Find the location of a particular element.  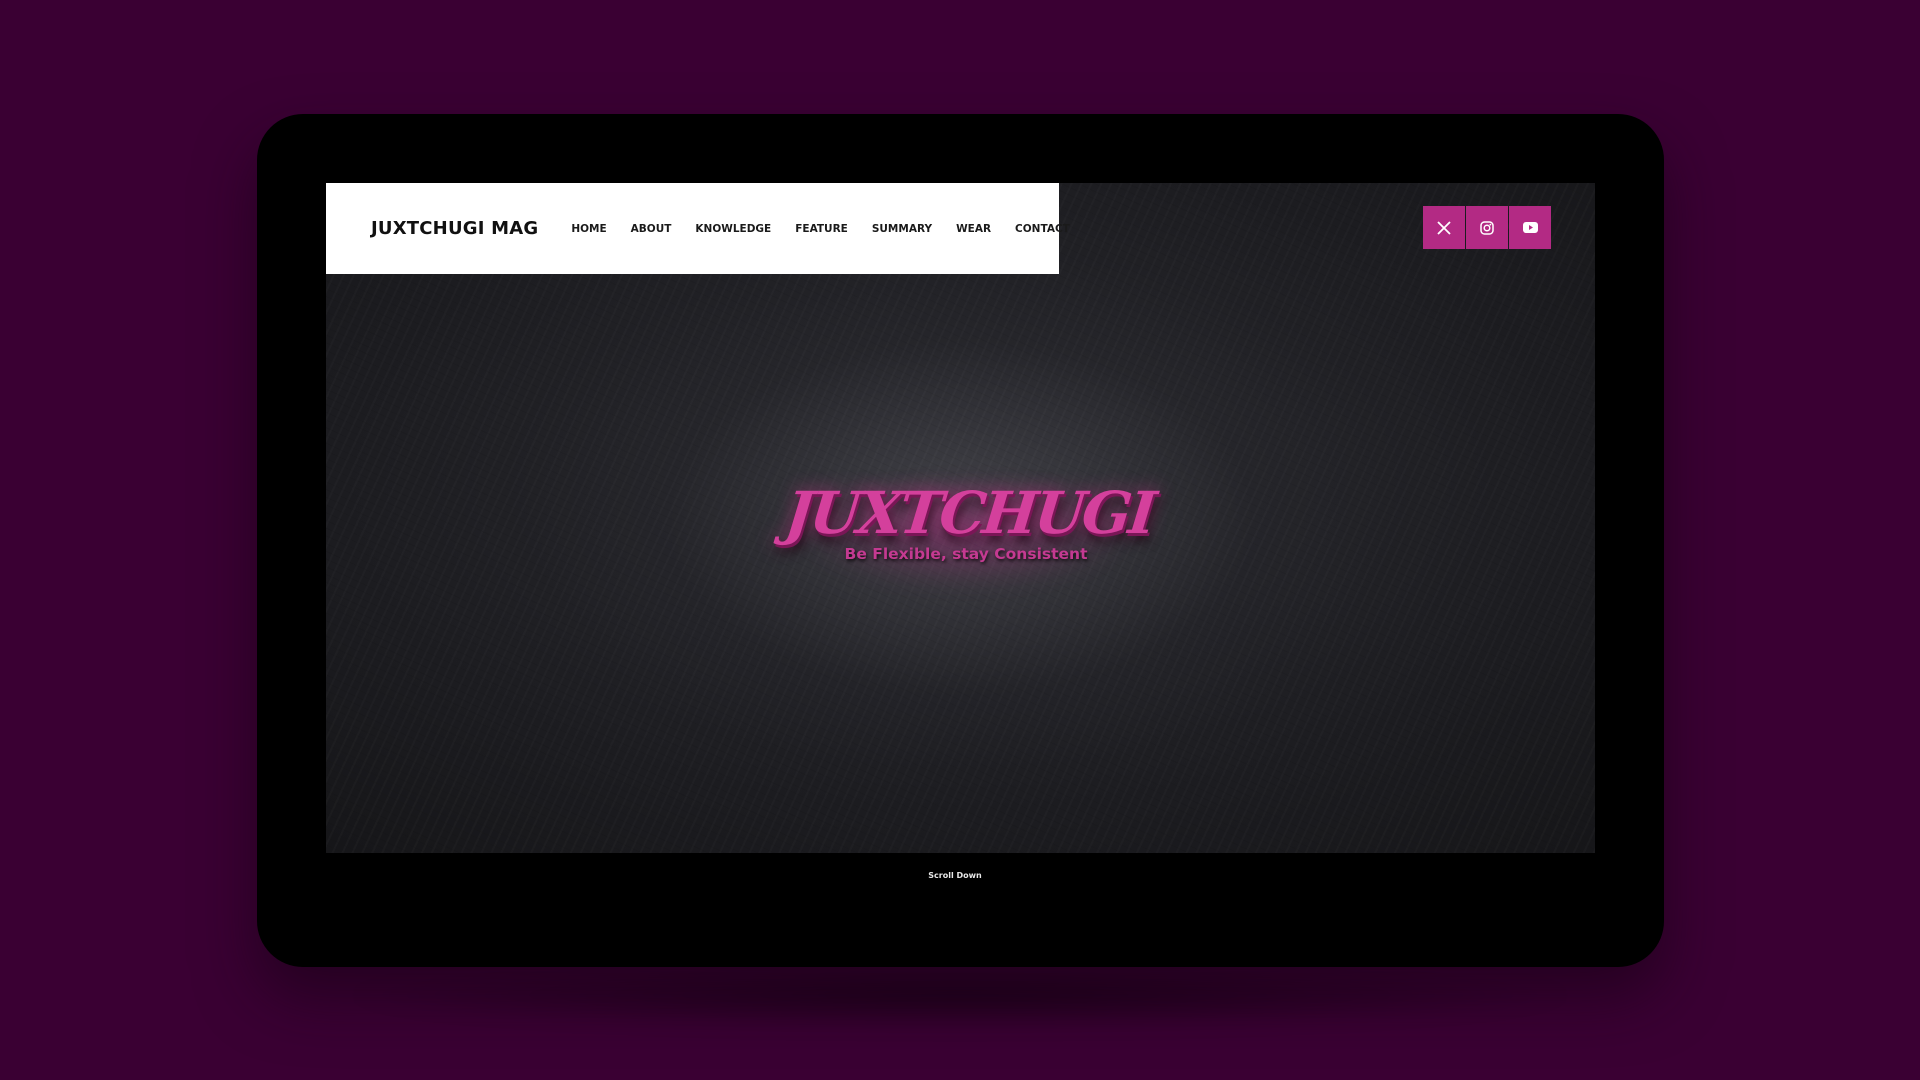

scroll-down-link: Scroll Down is located at coordinates (955, 875).